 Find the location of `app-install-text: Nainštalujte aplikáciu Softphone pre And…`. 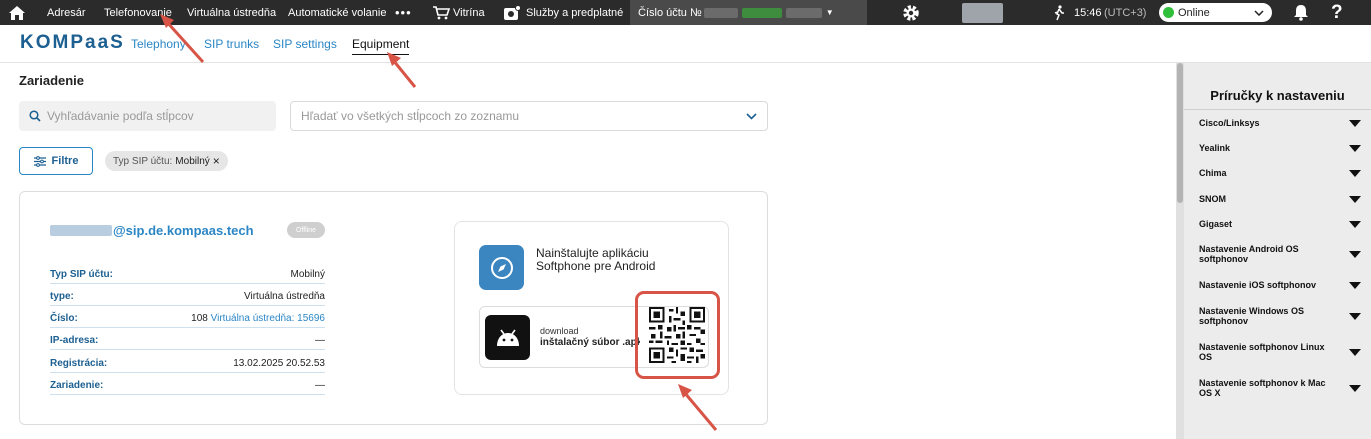

app-install-text: Nainštalujte aplikáciu Softphone pre And… is located at coordinates (595, 260).